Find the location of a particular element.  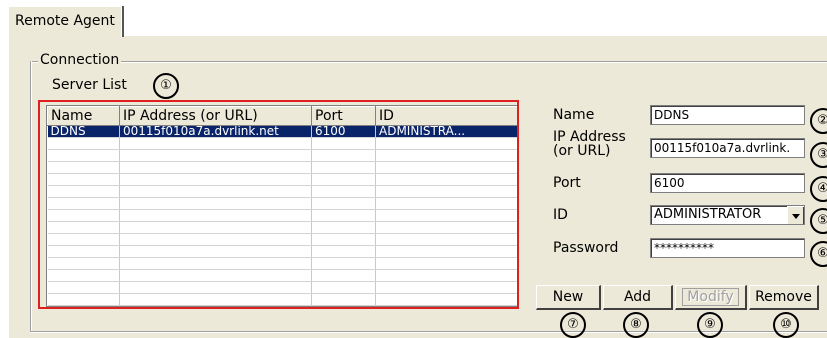

port-field: 6100 is located at coordinates (727, 183).